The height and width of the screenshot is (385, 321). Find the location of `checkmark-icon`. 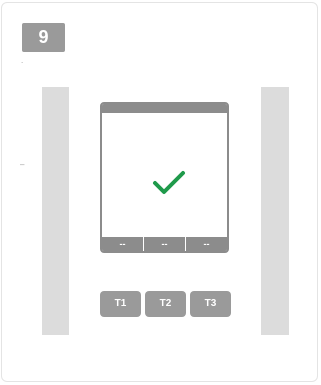

checkmark-icon is located at coordinates (169, 182).